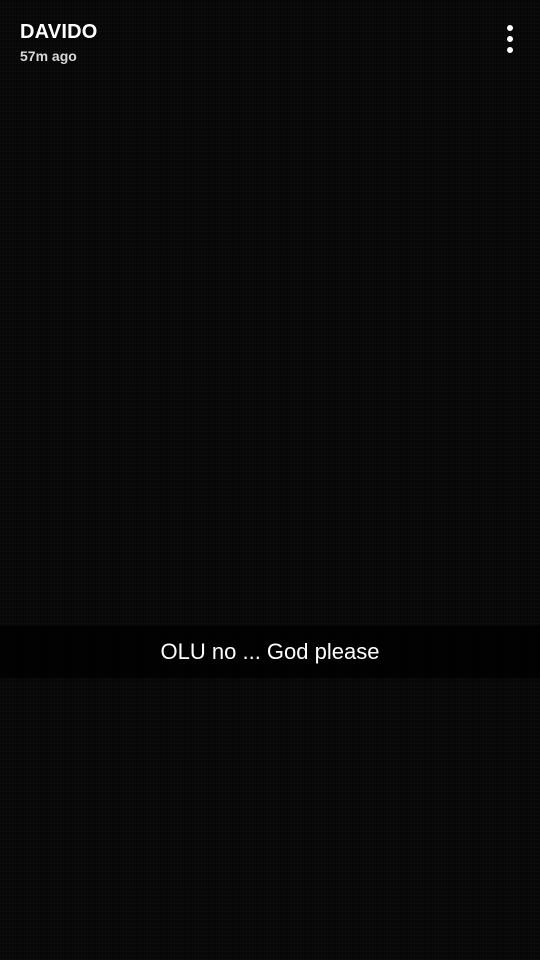 The width and height of the screenshot is (540, 960). I want to click on story-username: DAVIDO, so click(59, 32).